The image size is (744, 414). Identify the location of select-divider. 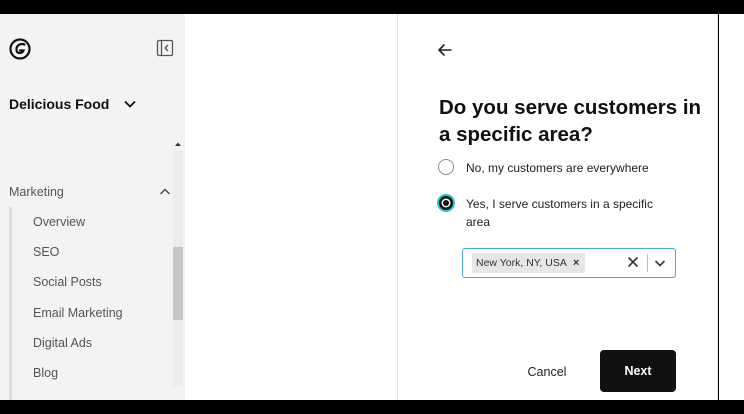
(647, 263).